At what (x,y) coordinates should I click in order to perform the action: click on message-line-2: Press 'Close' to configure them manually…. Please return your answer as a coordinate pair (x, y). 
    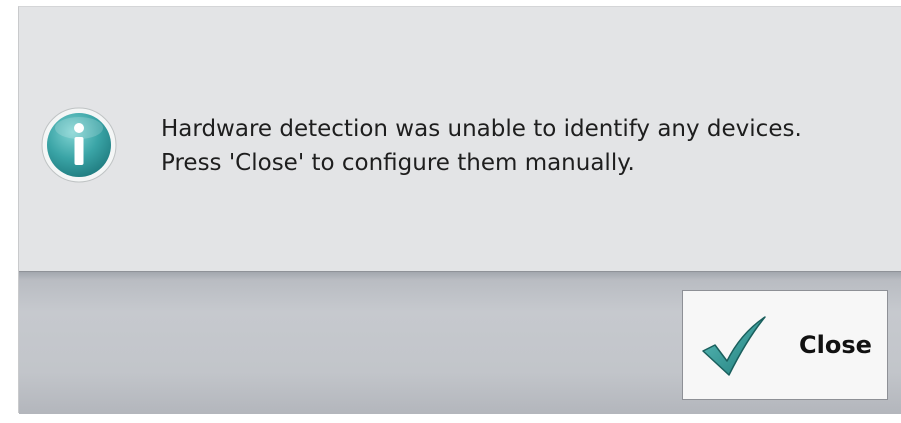
    Looking at the image, I should click on (398, 163).